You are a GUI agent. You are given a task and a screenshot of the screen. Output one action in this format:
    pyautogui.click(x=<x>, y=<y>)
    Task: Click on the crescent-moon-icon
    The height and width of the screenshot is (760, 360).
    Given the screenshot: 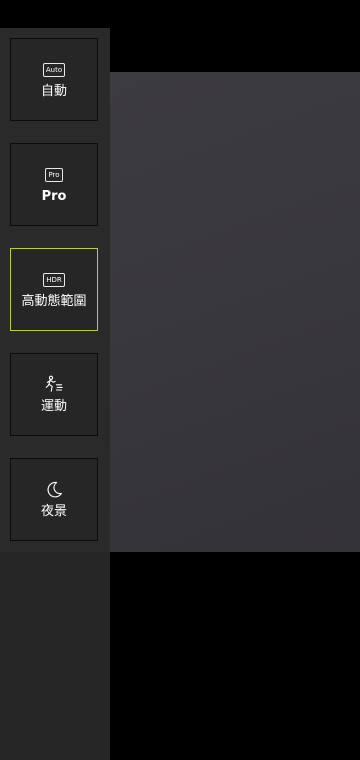 What is the action you would take?
    pyautogui.click(x=54, y=490)
    